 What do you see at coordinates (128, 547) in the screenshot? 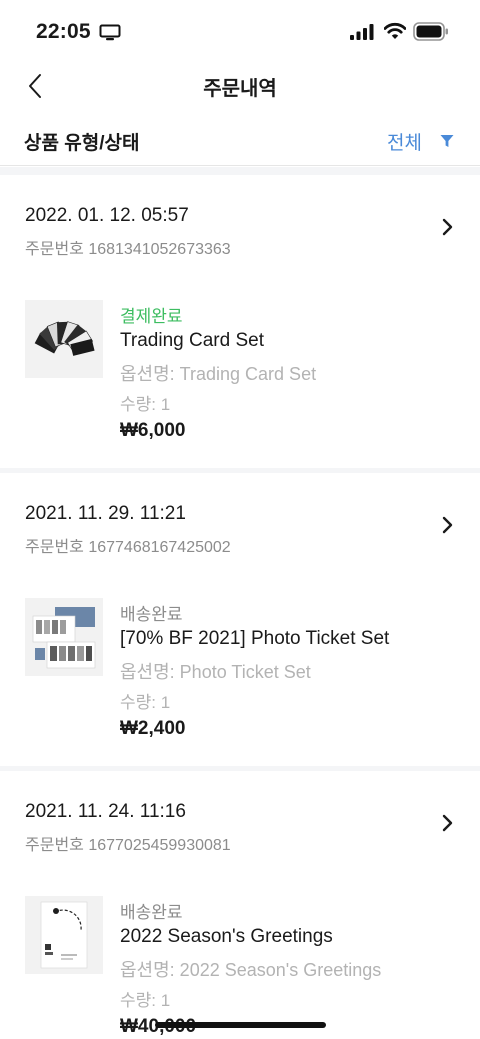
I see `order-number: 주문번호 1677468167425002` at bounding box center [128, 547].